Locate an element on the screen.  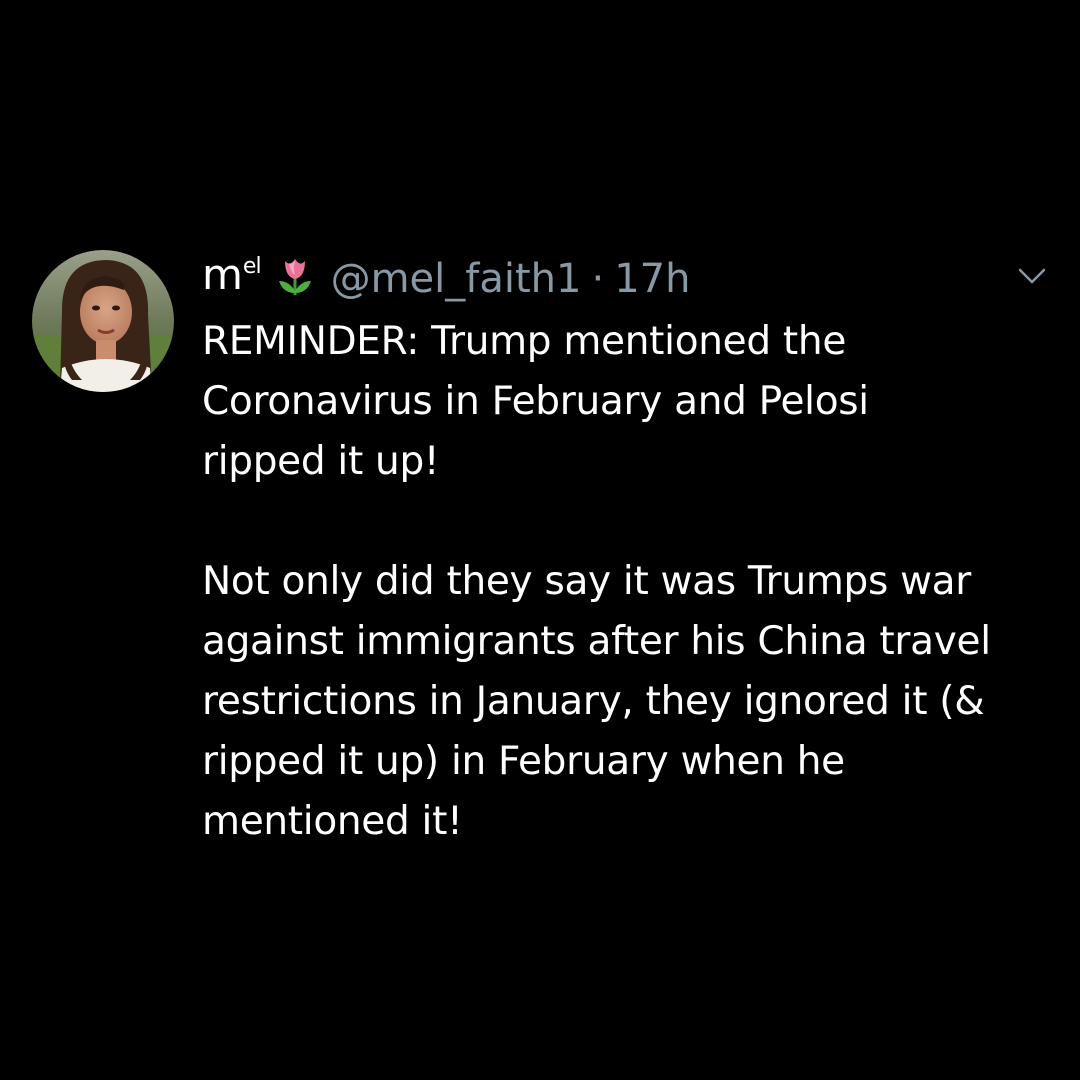
display-name: mel is located at coordinates (232, 275).